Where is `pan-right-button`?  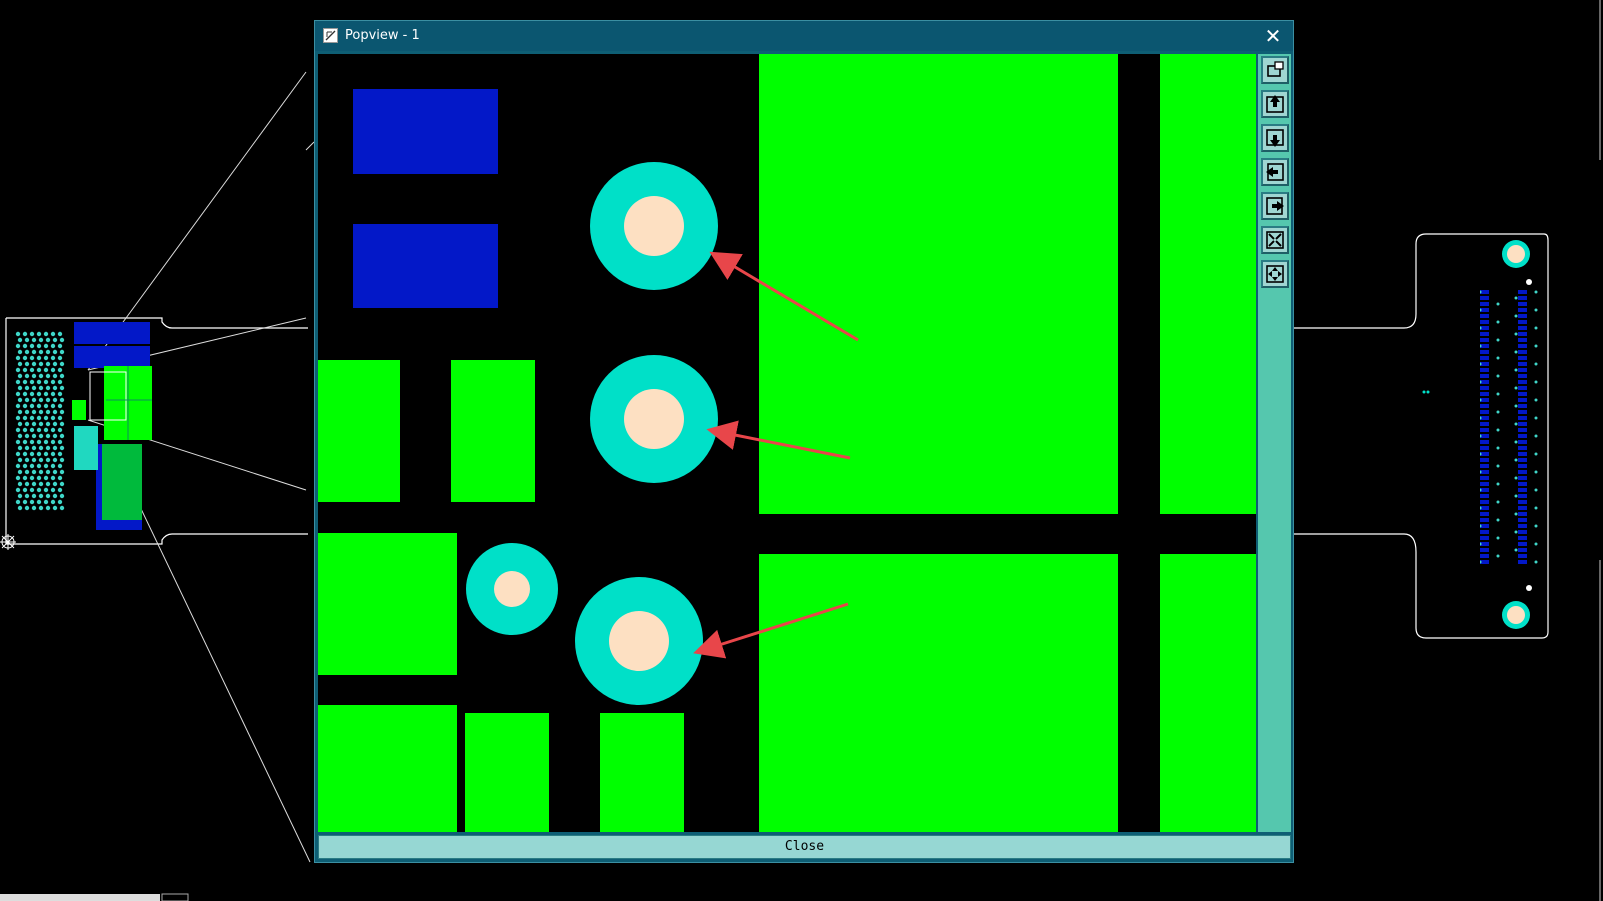 pan-right-button is located at coordinates (1275, 206).